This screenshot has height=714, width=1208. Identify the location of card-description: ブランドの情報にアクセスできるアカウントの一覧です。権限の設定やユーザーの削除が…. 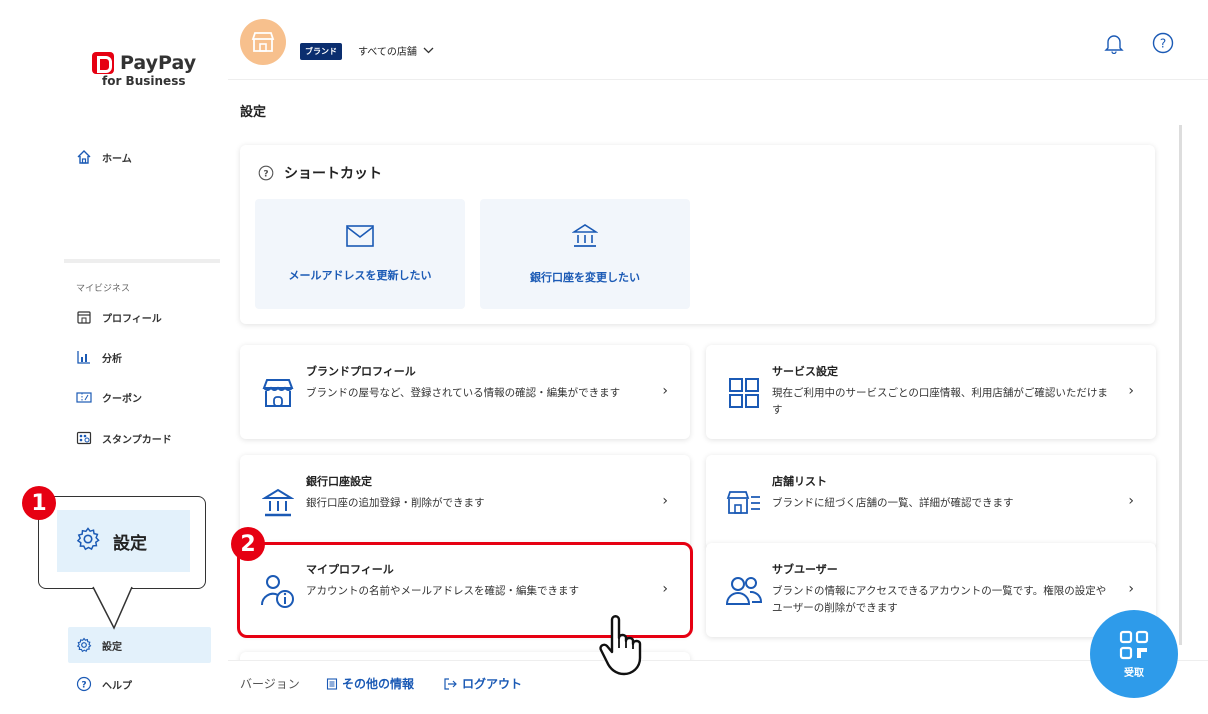
(939, 599).